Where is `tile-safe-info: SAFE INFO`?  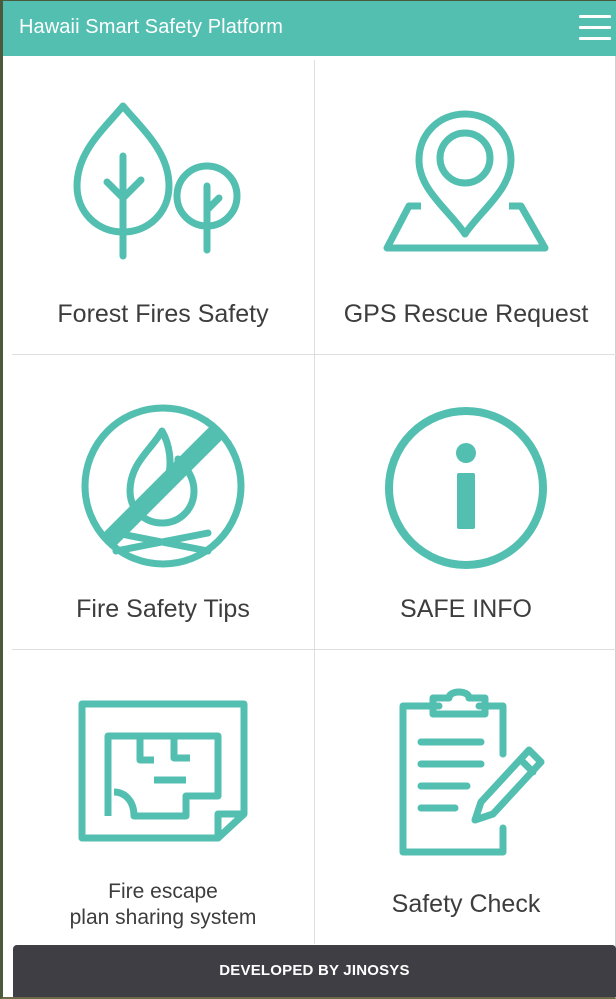 tile-safe-info: SAFE INFO is located at coordinates (465, 502).